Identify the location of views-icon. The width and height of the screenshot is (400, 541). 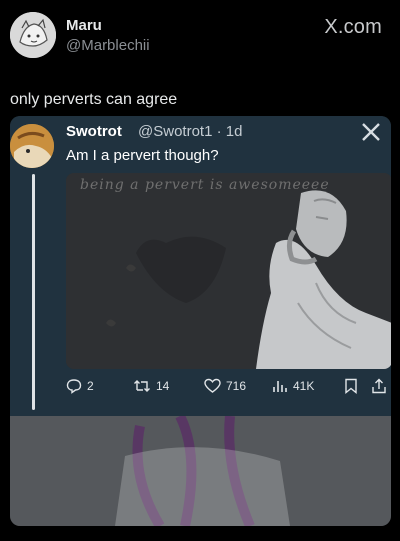
(280, 386).